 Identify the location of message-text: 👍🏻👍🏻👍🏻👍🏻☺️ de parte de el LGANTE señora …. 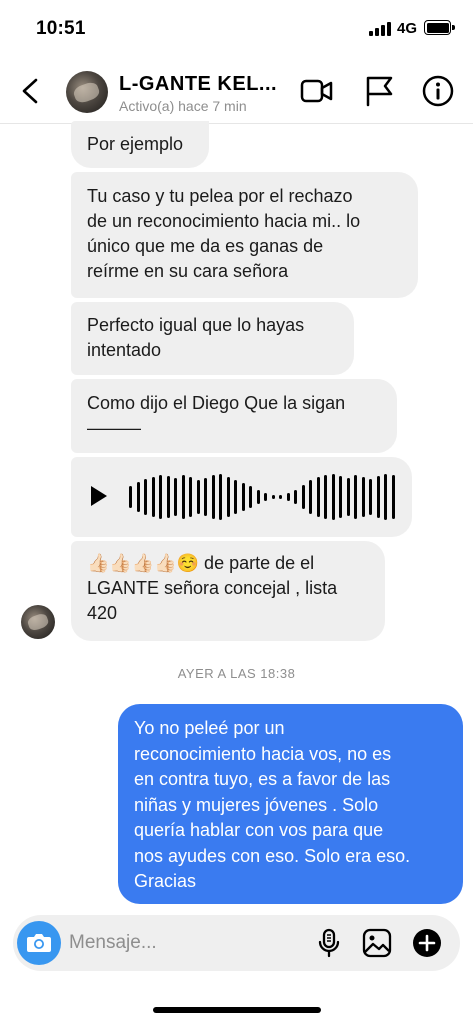
(212, 588).